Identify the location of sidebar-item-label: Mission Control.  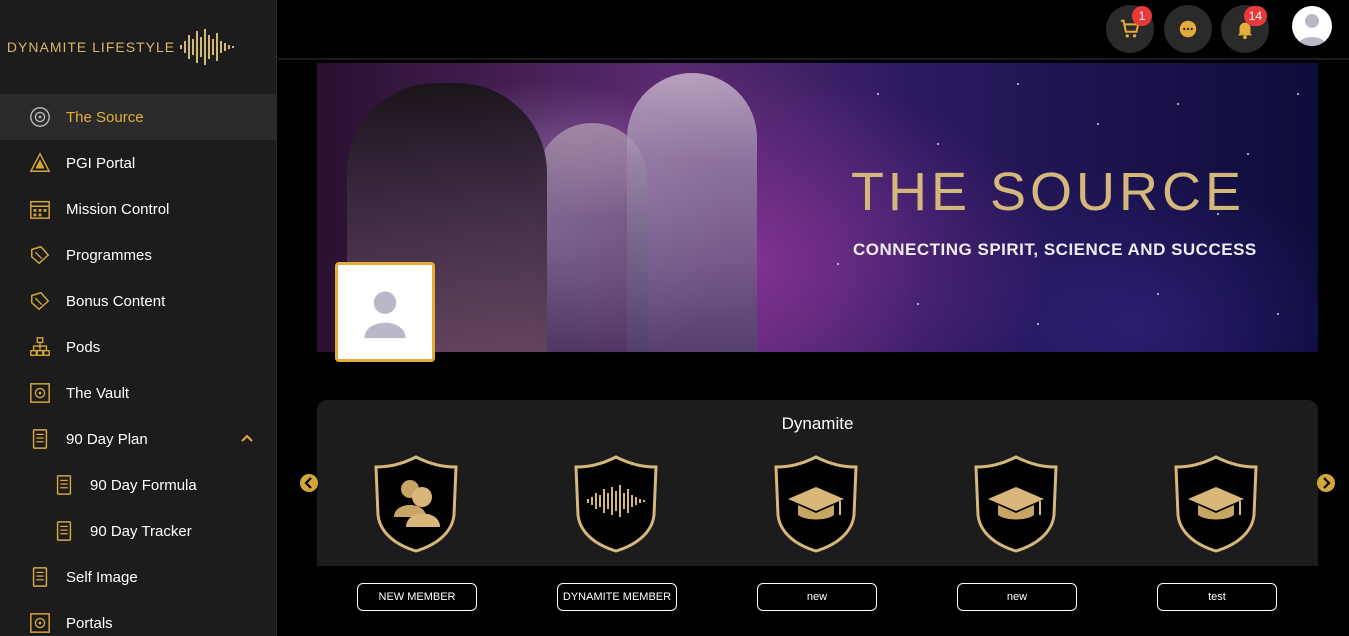
(118, 209).